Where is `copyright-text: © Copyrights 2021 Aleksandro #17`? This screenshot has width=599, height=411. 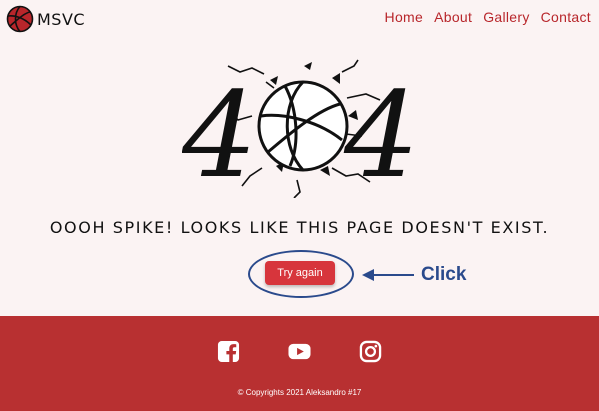 copyright-text: © Copyrights 2021 Aleksandro #17 is located at coordinates (299, 392).